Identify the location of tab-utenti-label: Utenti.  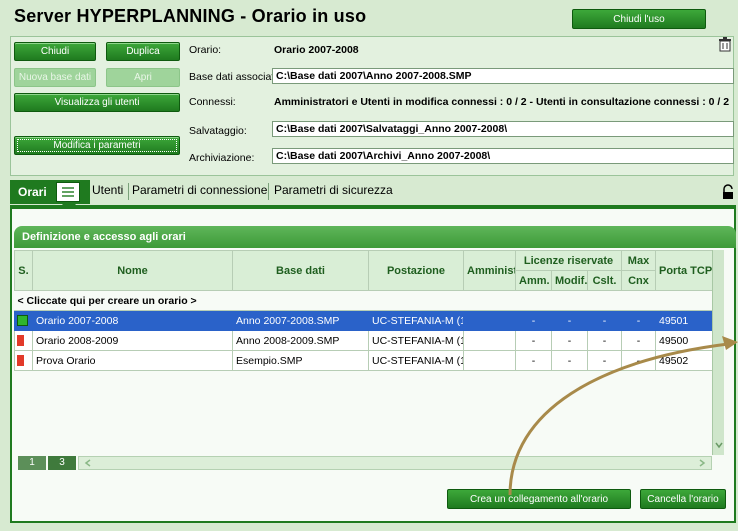
(108, 190).